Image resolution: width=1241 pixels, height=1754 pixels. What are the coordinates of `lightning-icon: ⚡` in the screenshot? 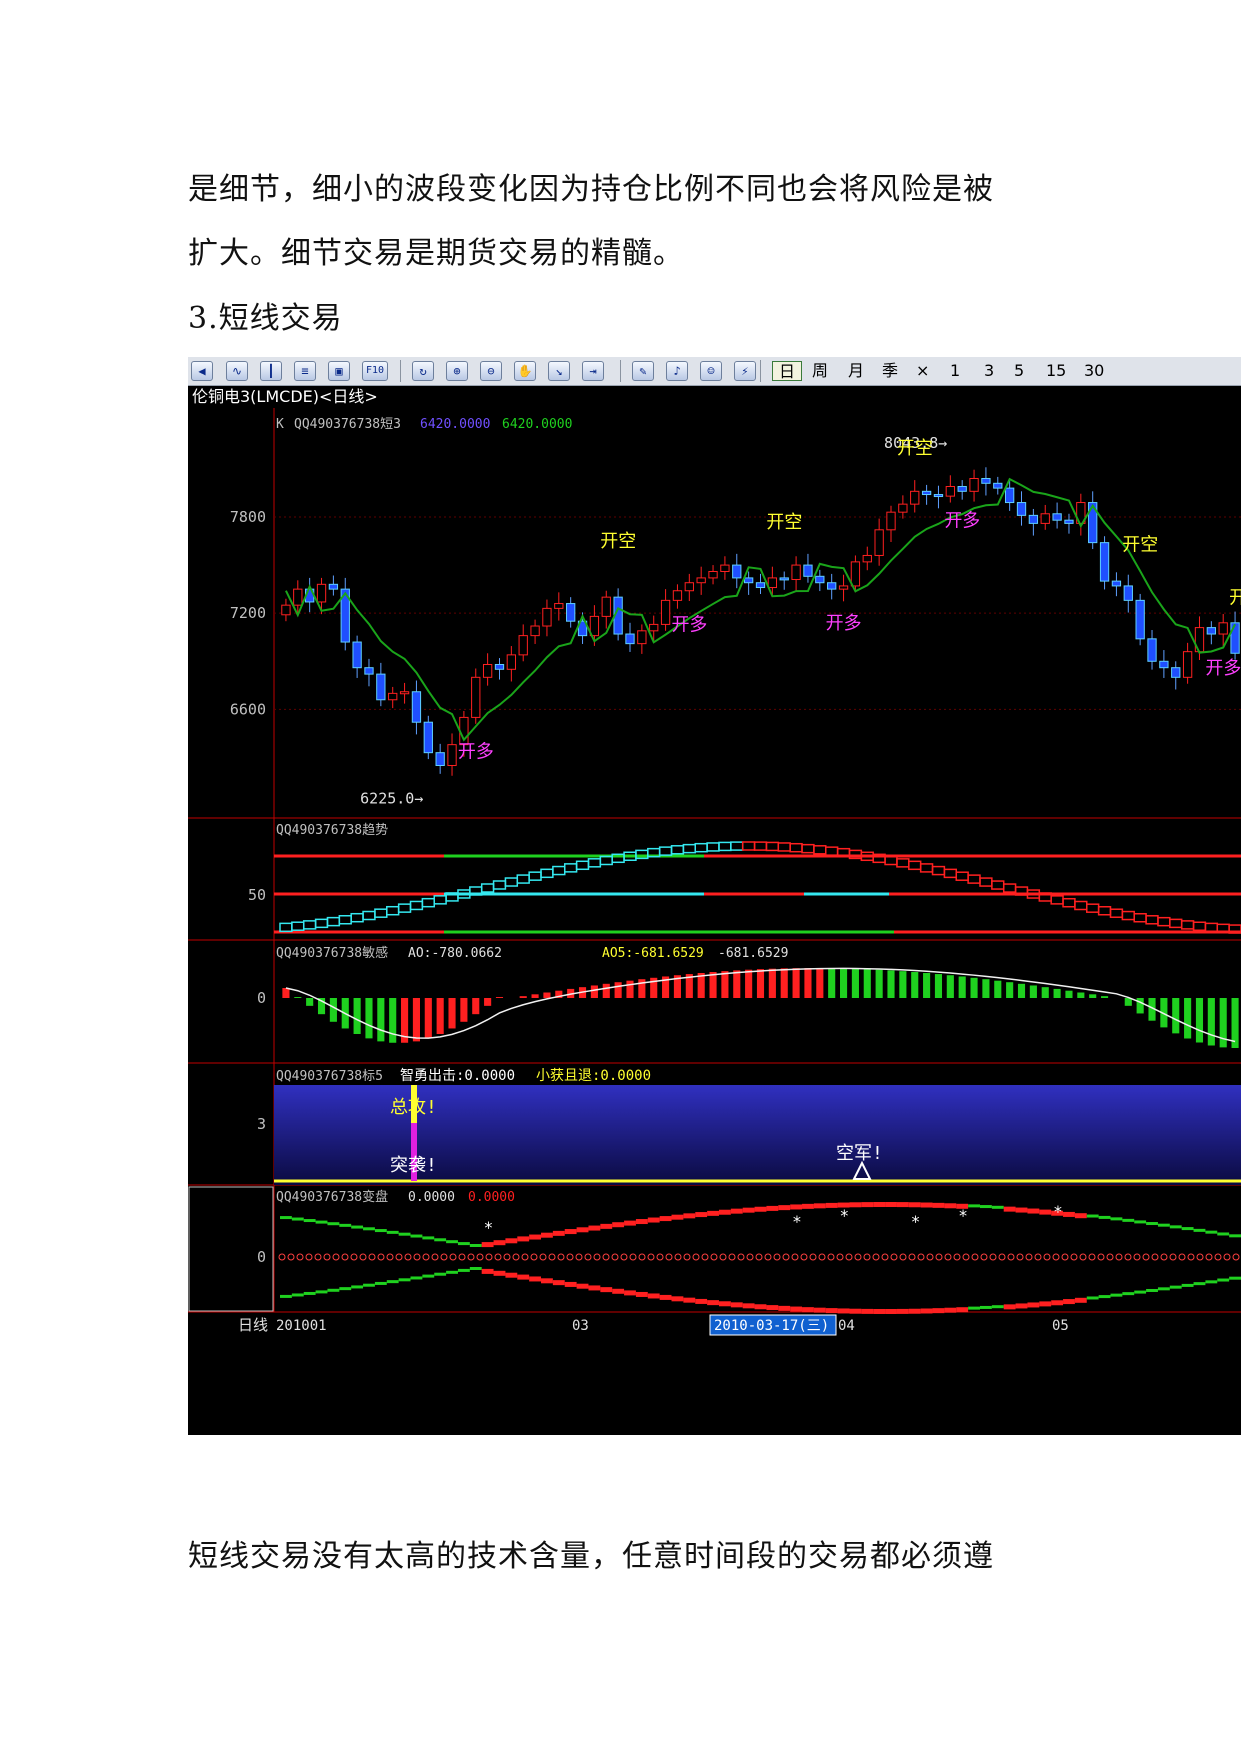 It's located at (745, 371).